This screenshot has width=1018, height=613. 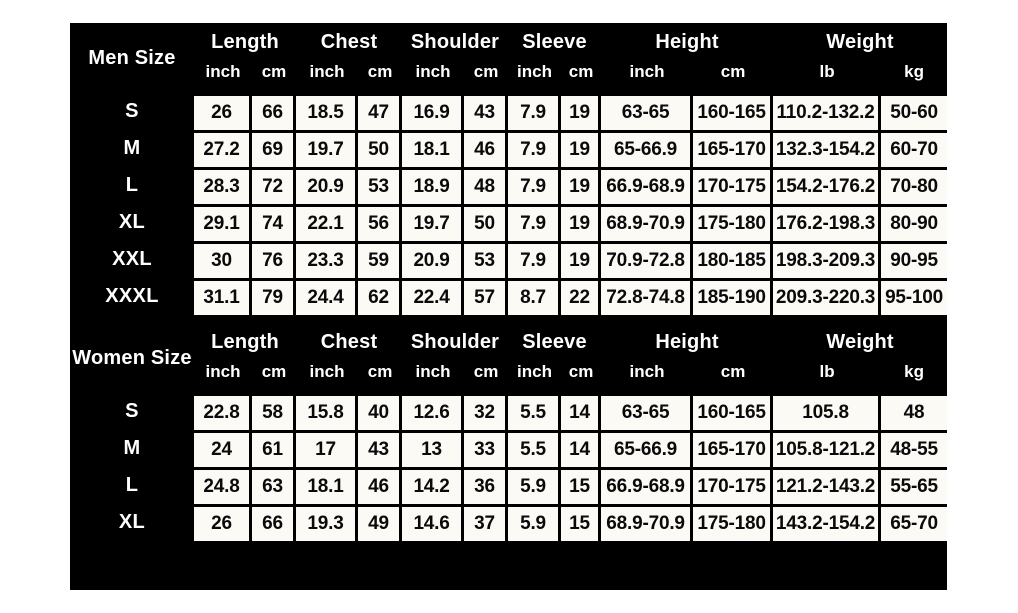 I want to click on group-header-chest: Chest, so click(x=349, y=341).